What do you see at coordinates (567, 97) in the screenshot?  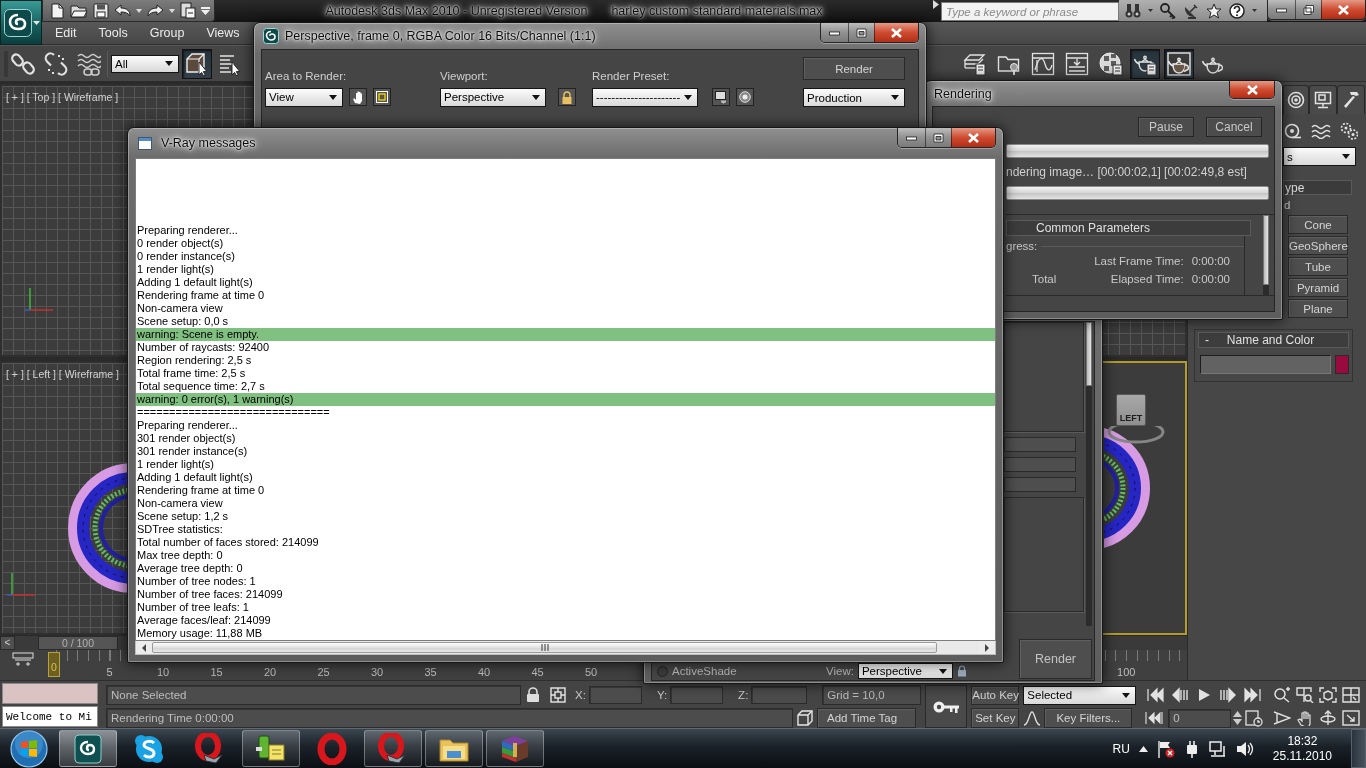 I see `lock-viewport-button` at bounding box center [567, 97].